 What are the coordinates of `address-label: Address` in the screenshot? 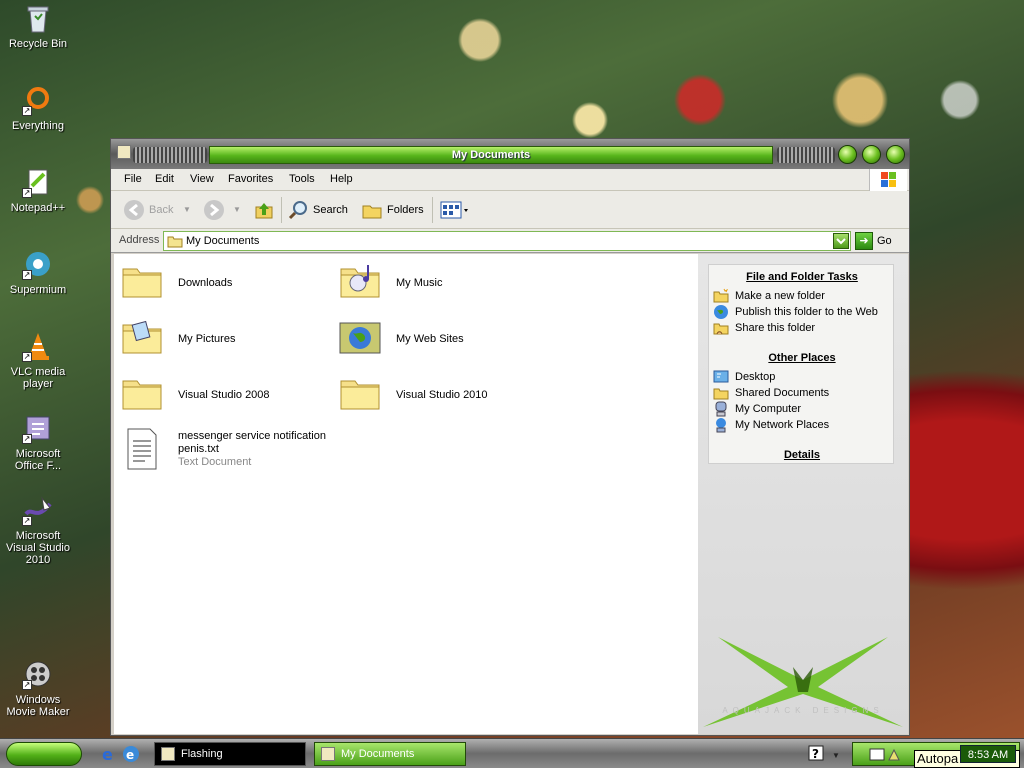 It's located at (139, 240).